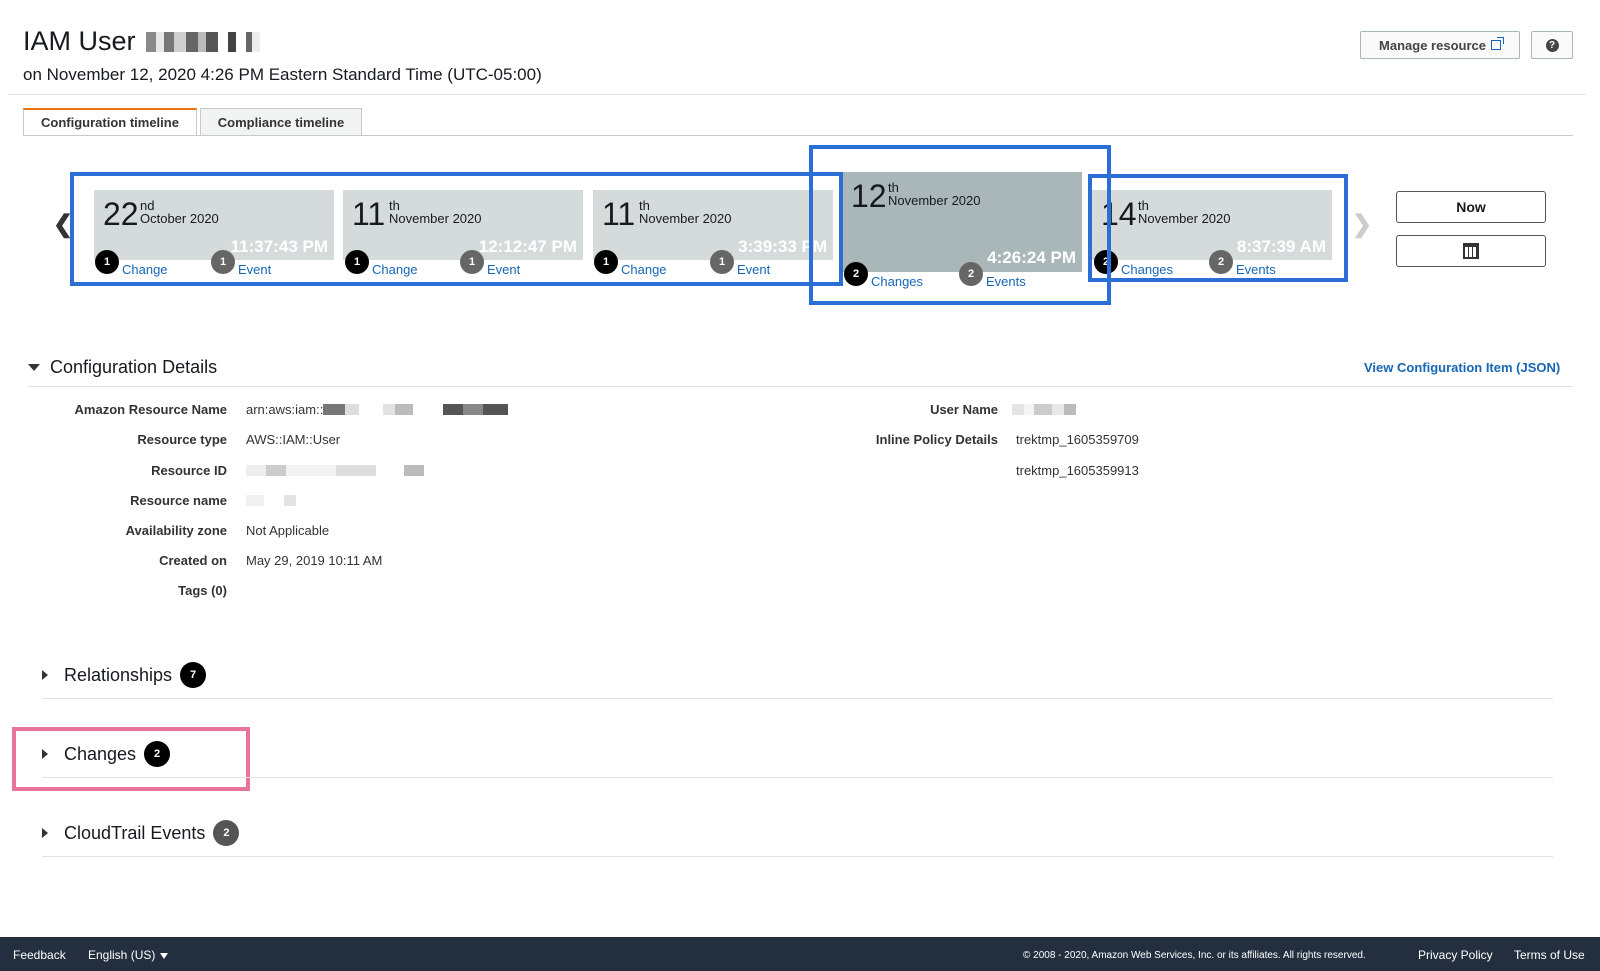  Describe the element at coordinates (936, 439) in the screenshot. I see `detail-label: Inline Policy Details` at that location.